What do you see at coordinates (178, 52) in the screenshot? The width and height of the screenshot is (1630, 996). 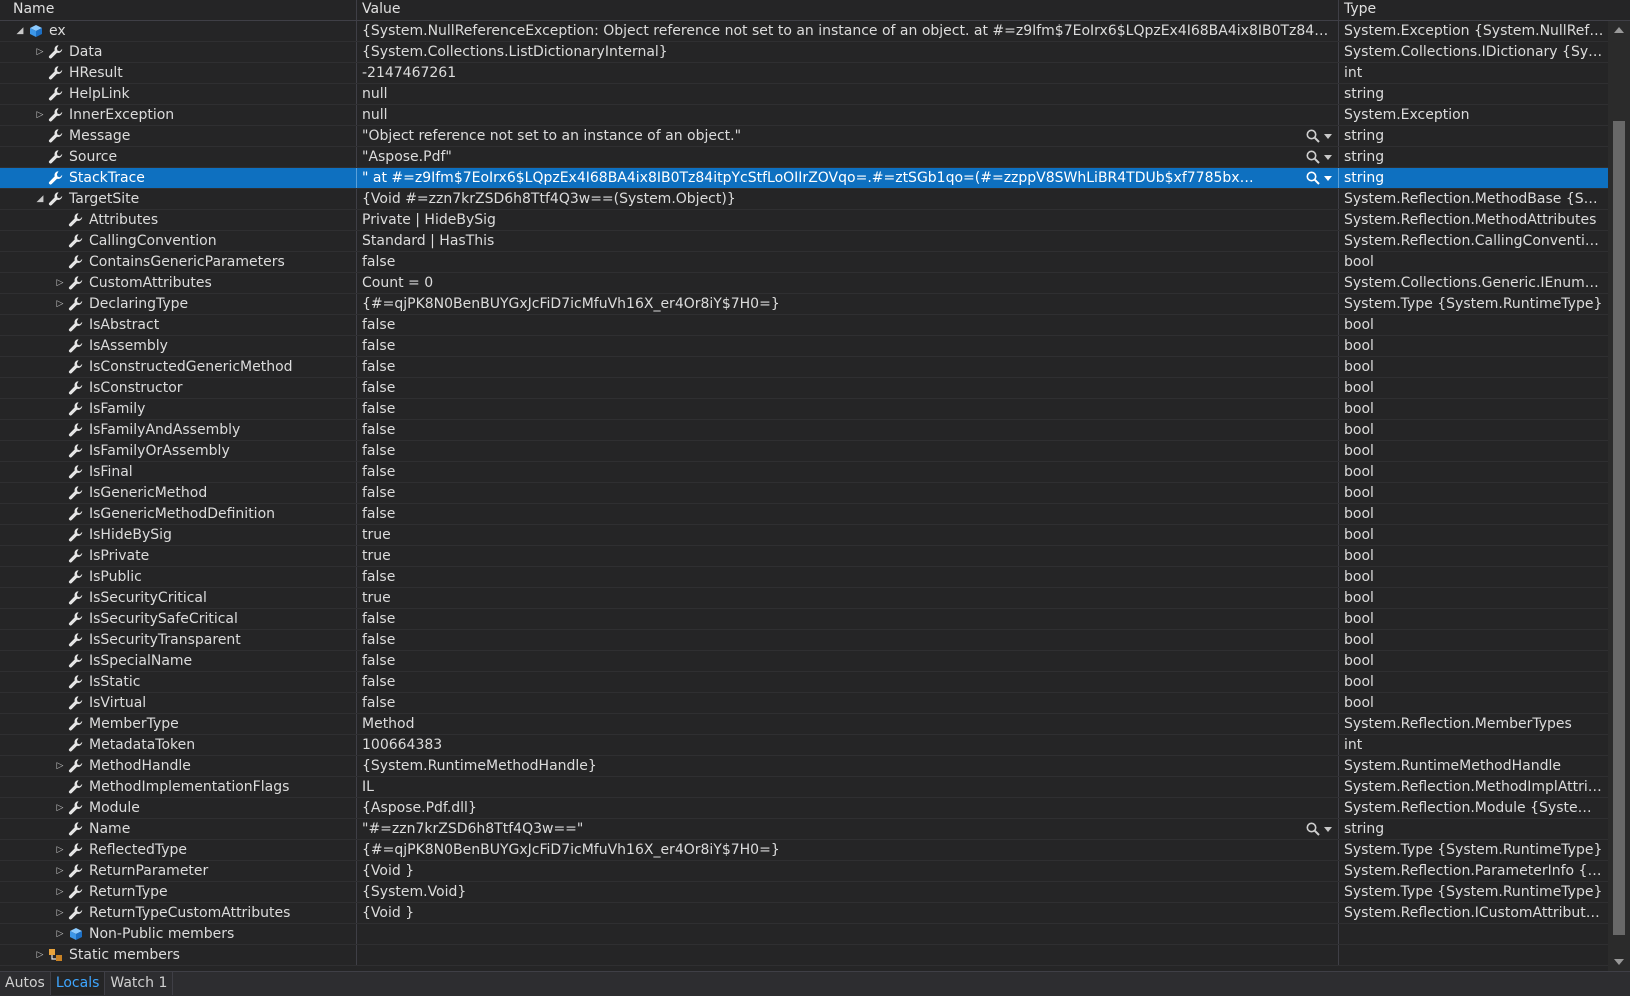 I see `name-cell: ▷ Data` at bounding box center [178, 52].